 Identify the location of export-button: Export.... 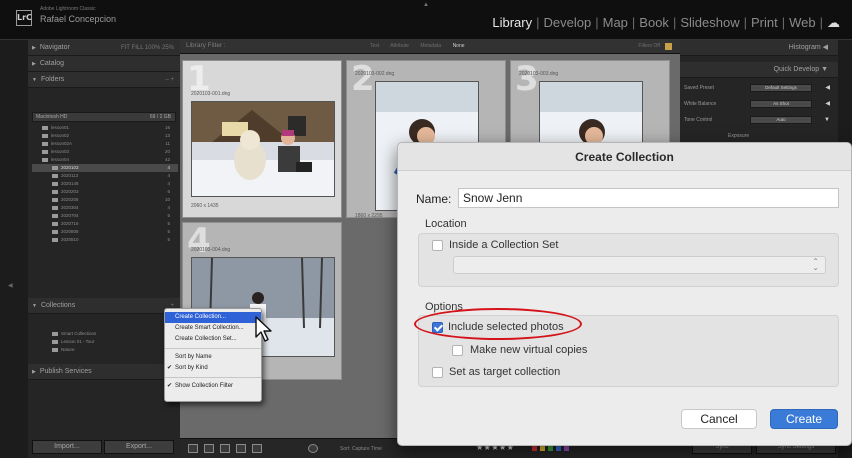
(139, 447).